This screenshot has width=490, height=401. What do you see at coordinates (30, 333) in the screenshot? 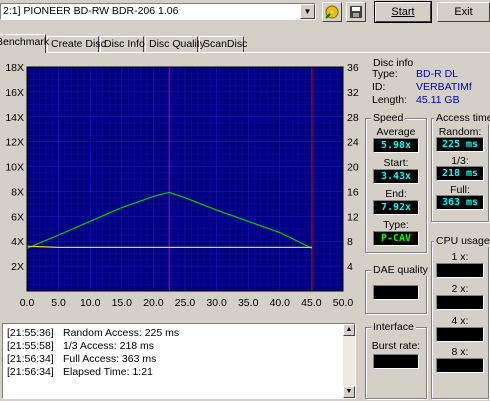
I see `log-time: [21:55:36]` at bounding box center [30, 333].